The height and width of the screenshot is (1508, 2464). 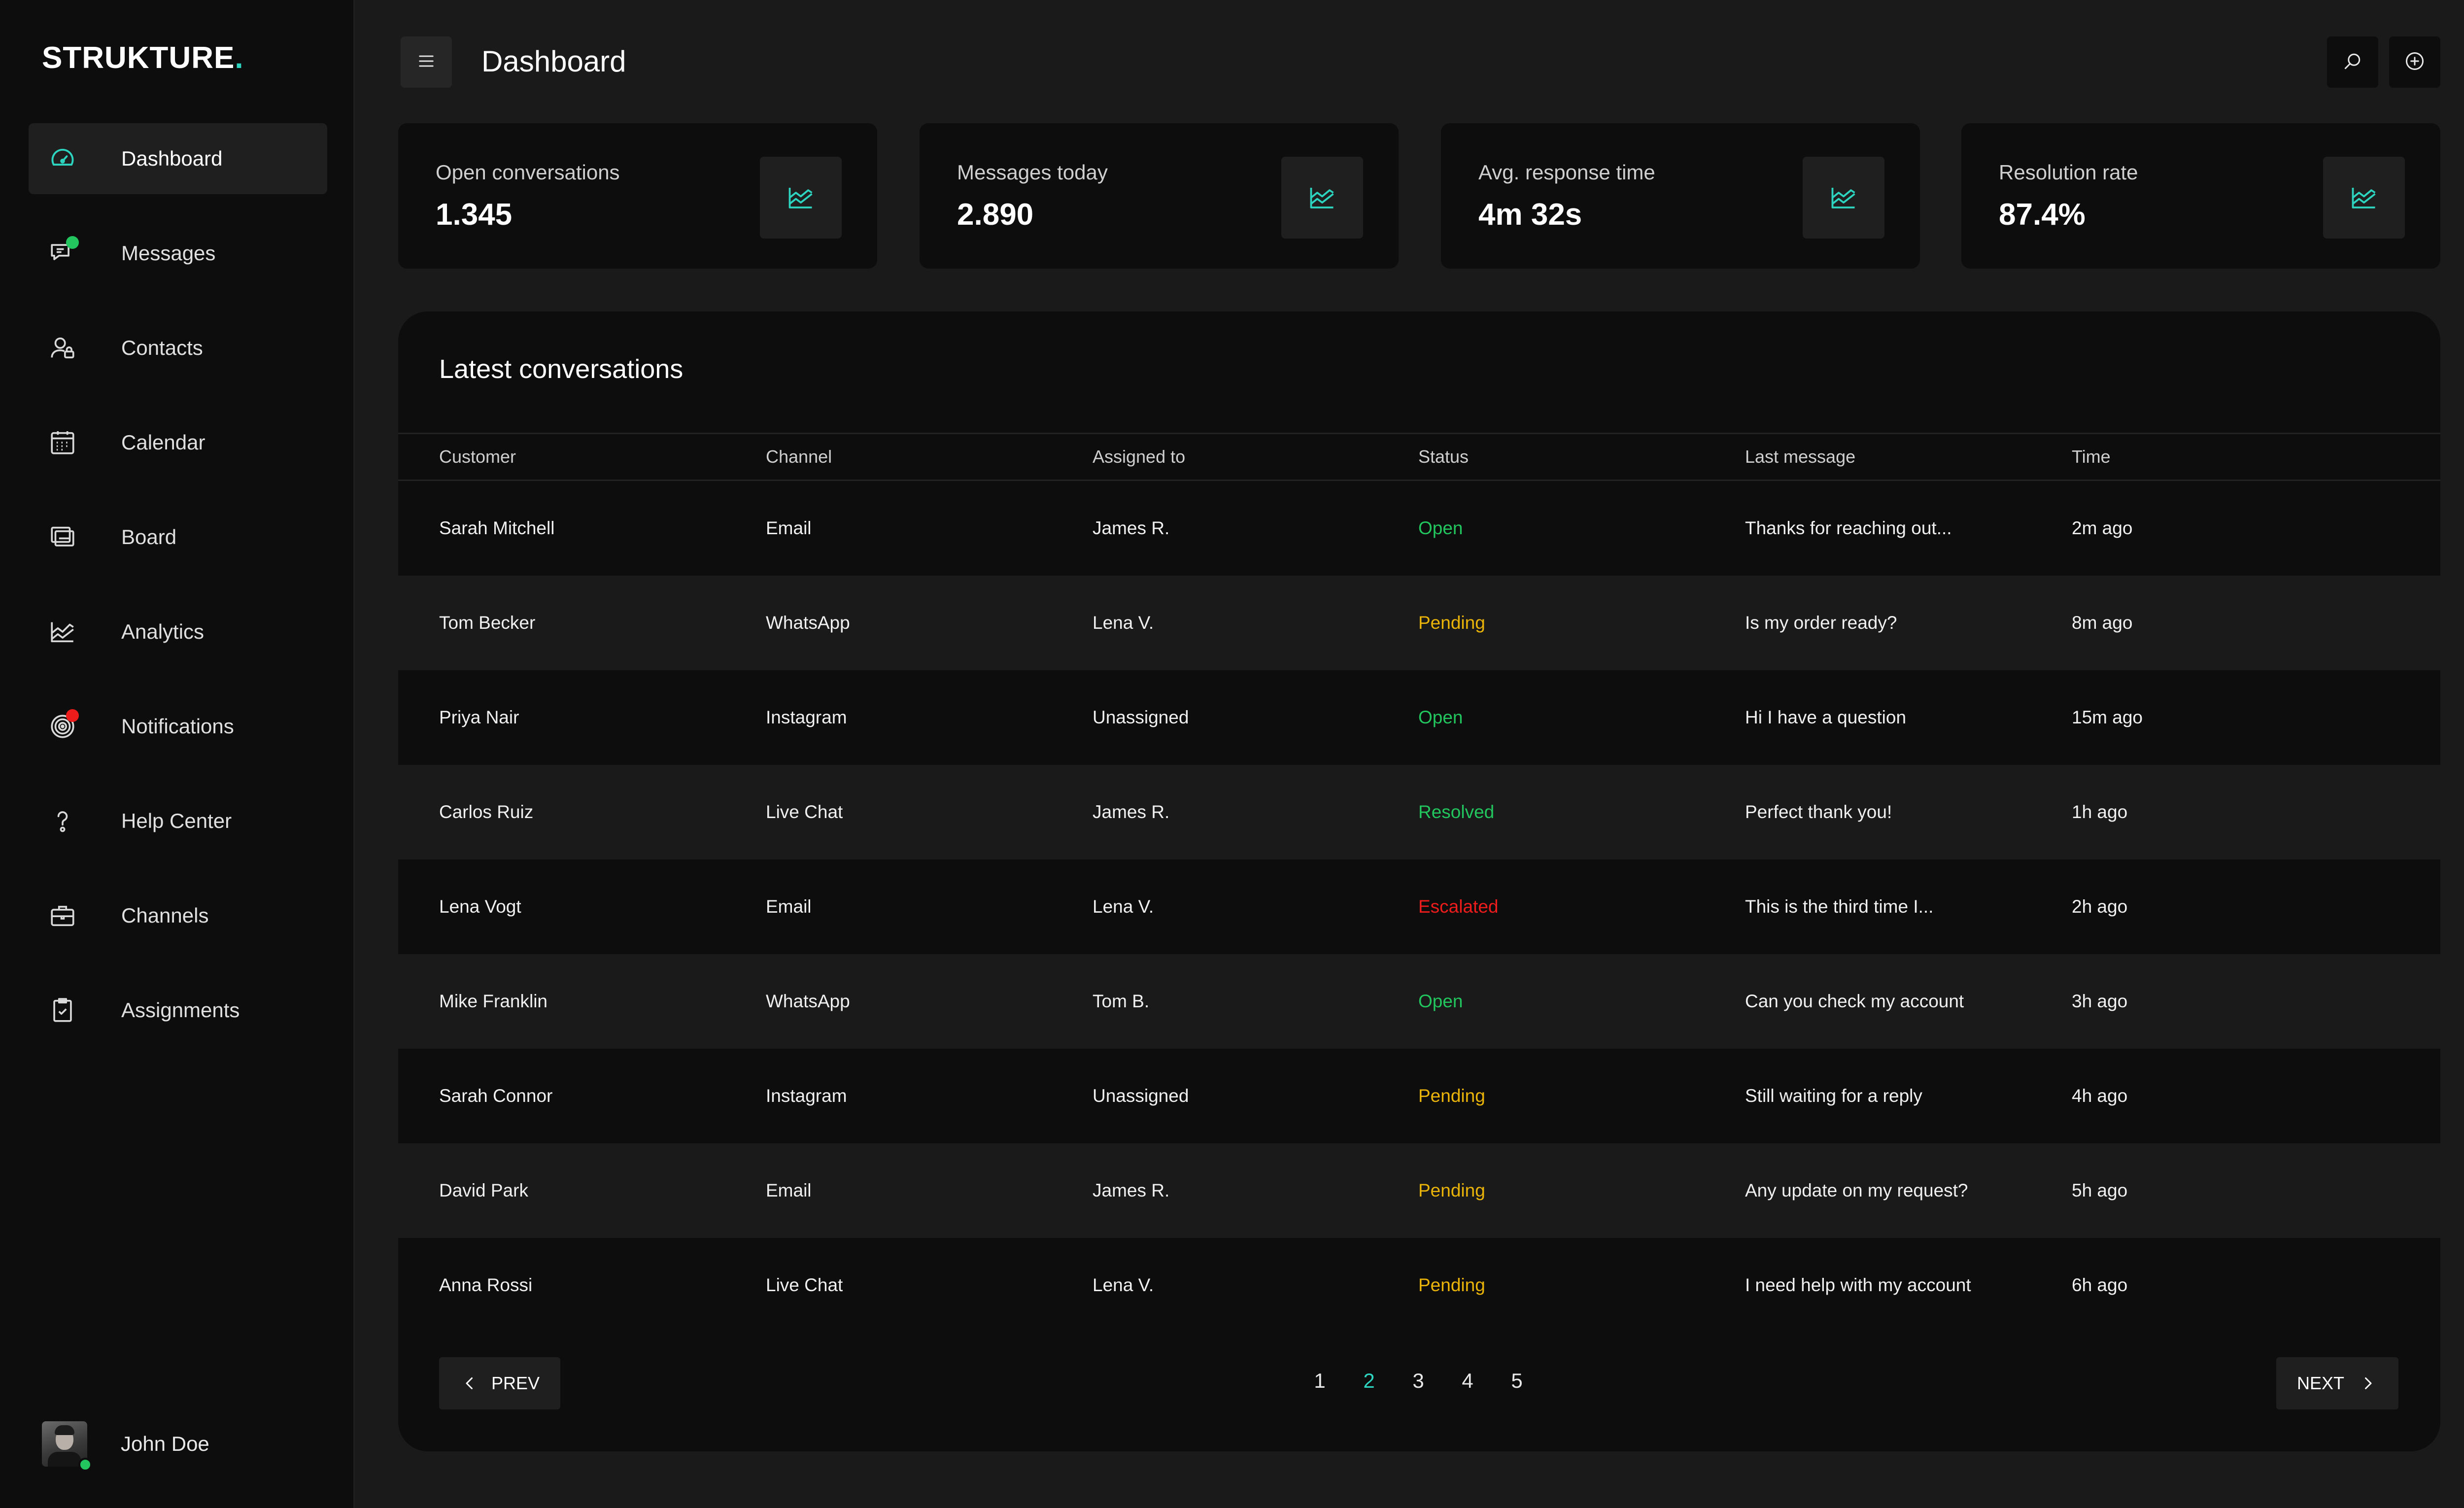 I want to click on sidebar-item-calendar: Calendar, so click(x=178, y=442).